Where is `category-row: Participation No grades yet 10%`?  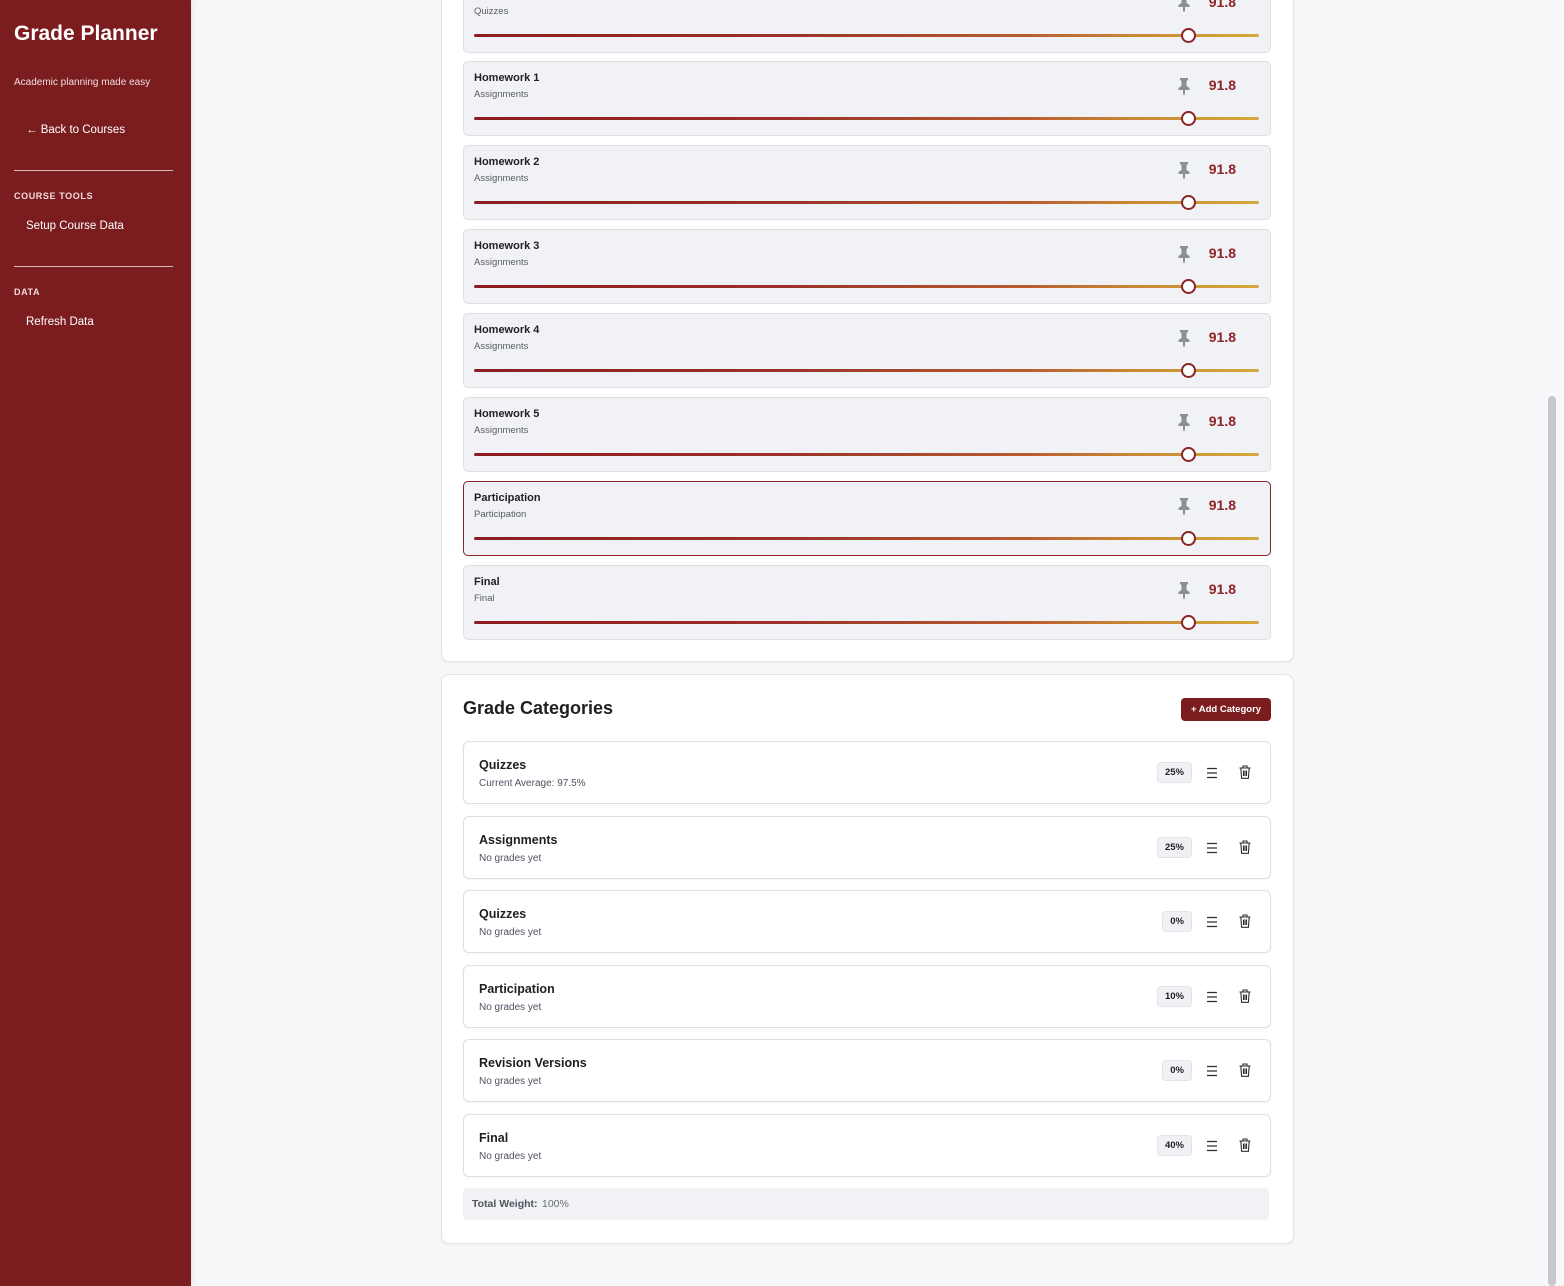 category-row: Participation No grades yet 10% is located at coordinates (867, 996).